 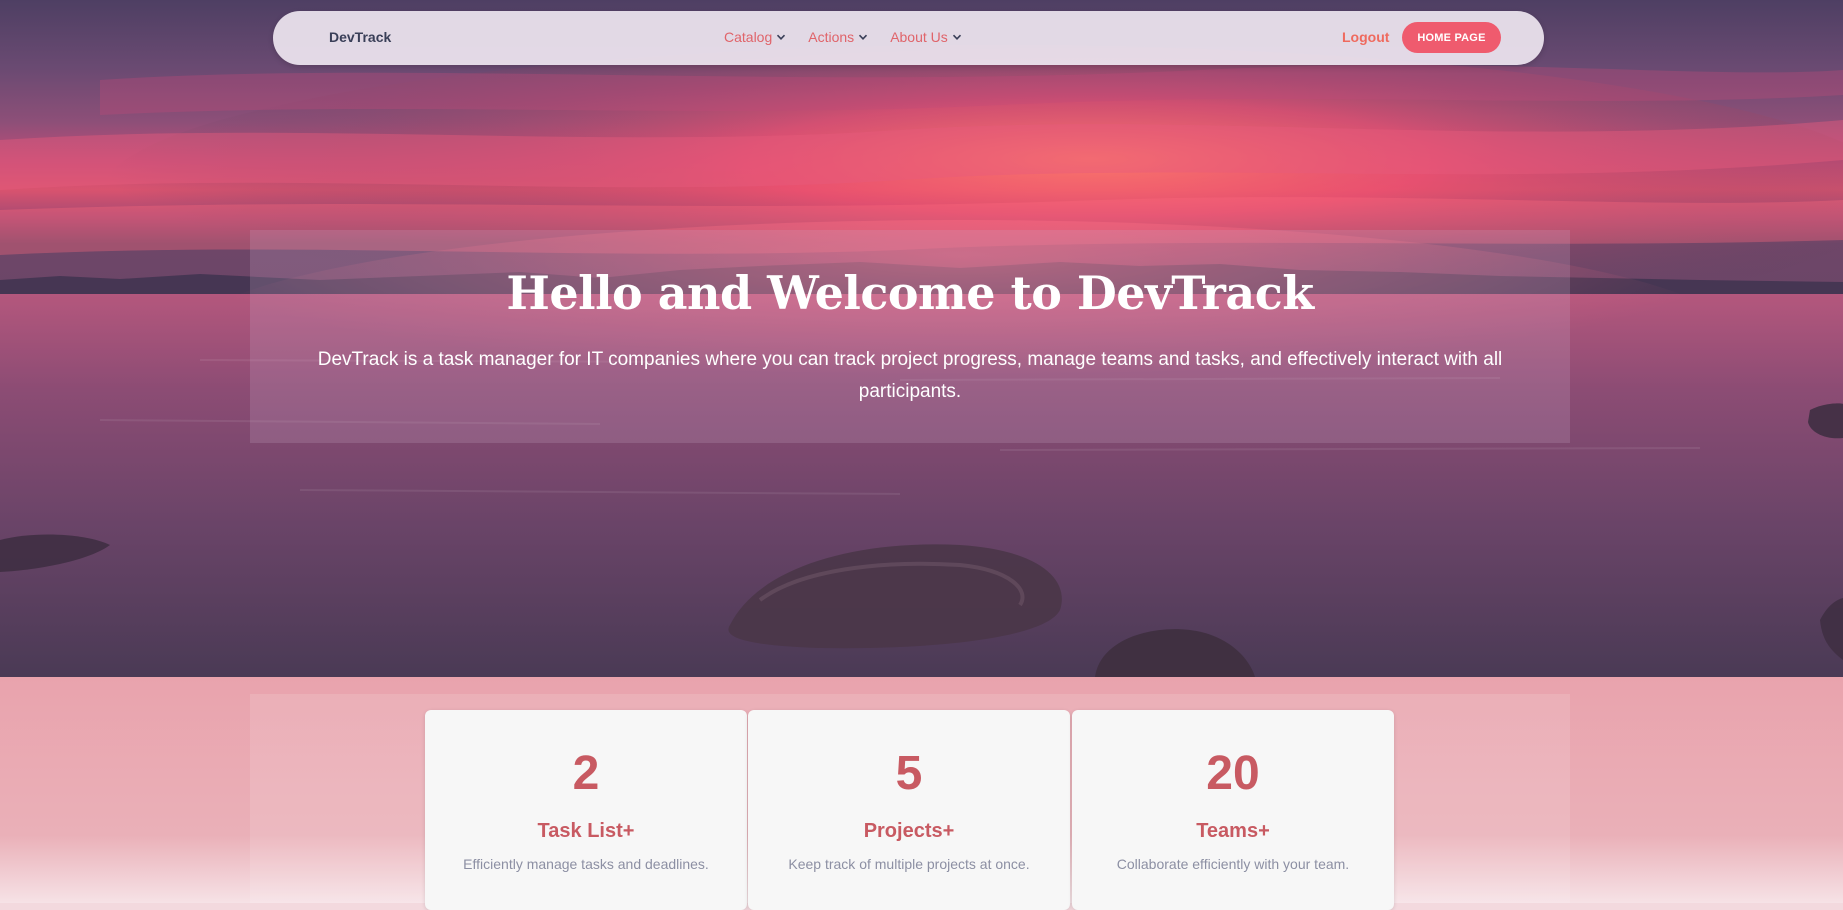 I want to click on page-title: Hello and Welcome to DevTrack, so click(x=910, y=293).